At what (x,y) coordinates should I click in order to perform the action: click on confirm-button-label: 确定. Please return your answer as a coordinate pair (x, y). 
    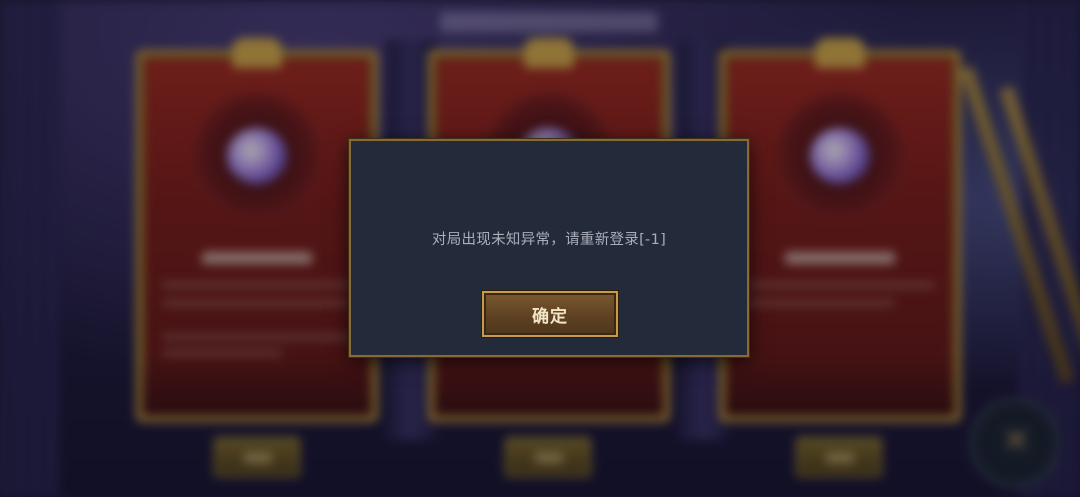
    Looking at the image, I should click on (550, 316).